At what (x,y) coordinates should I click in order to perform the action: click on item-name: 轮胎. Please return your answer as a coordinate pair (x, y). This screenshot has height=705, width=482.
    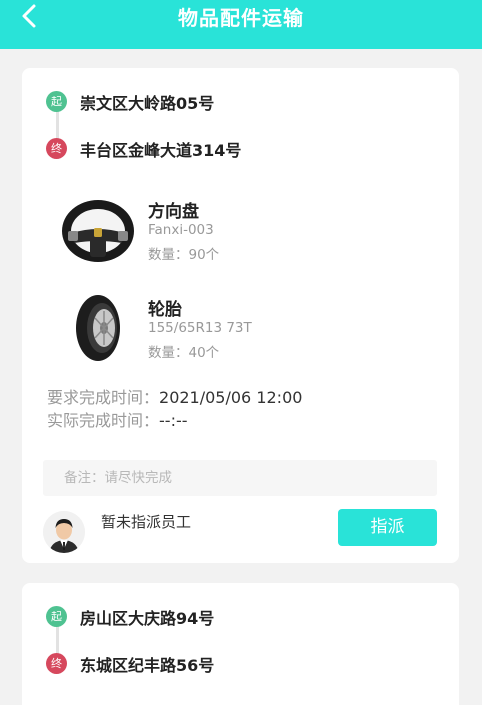
    Looking at the image, I should click on (165, 310).